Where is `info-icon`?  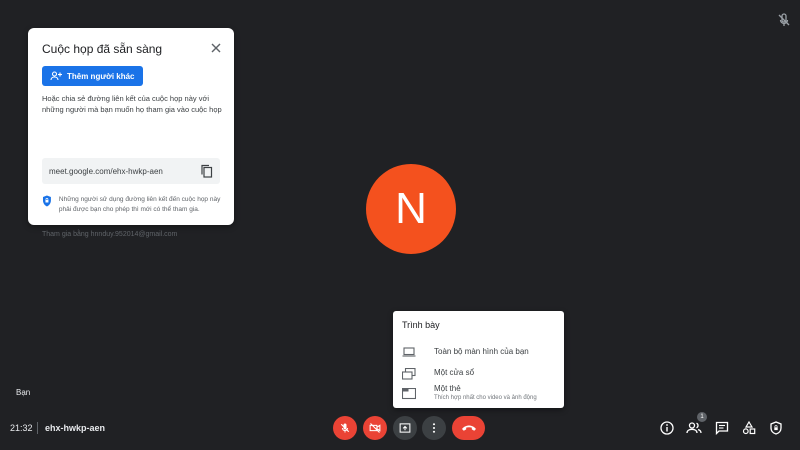
info-icon is located at coordinates (667, 428).